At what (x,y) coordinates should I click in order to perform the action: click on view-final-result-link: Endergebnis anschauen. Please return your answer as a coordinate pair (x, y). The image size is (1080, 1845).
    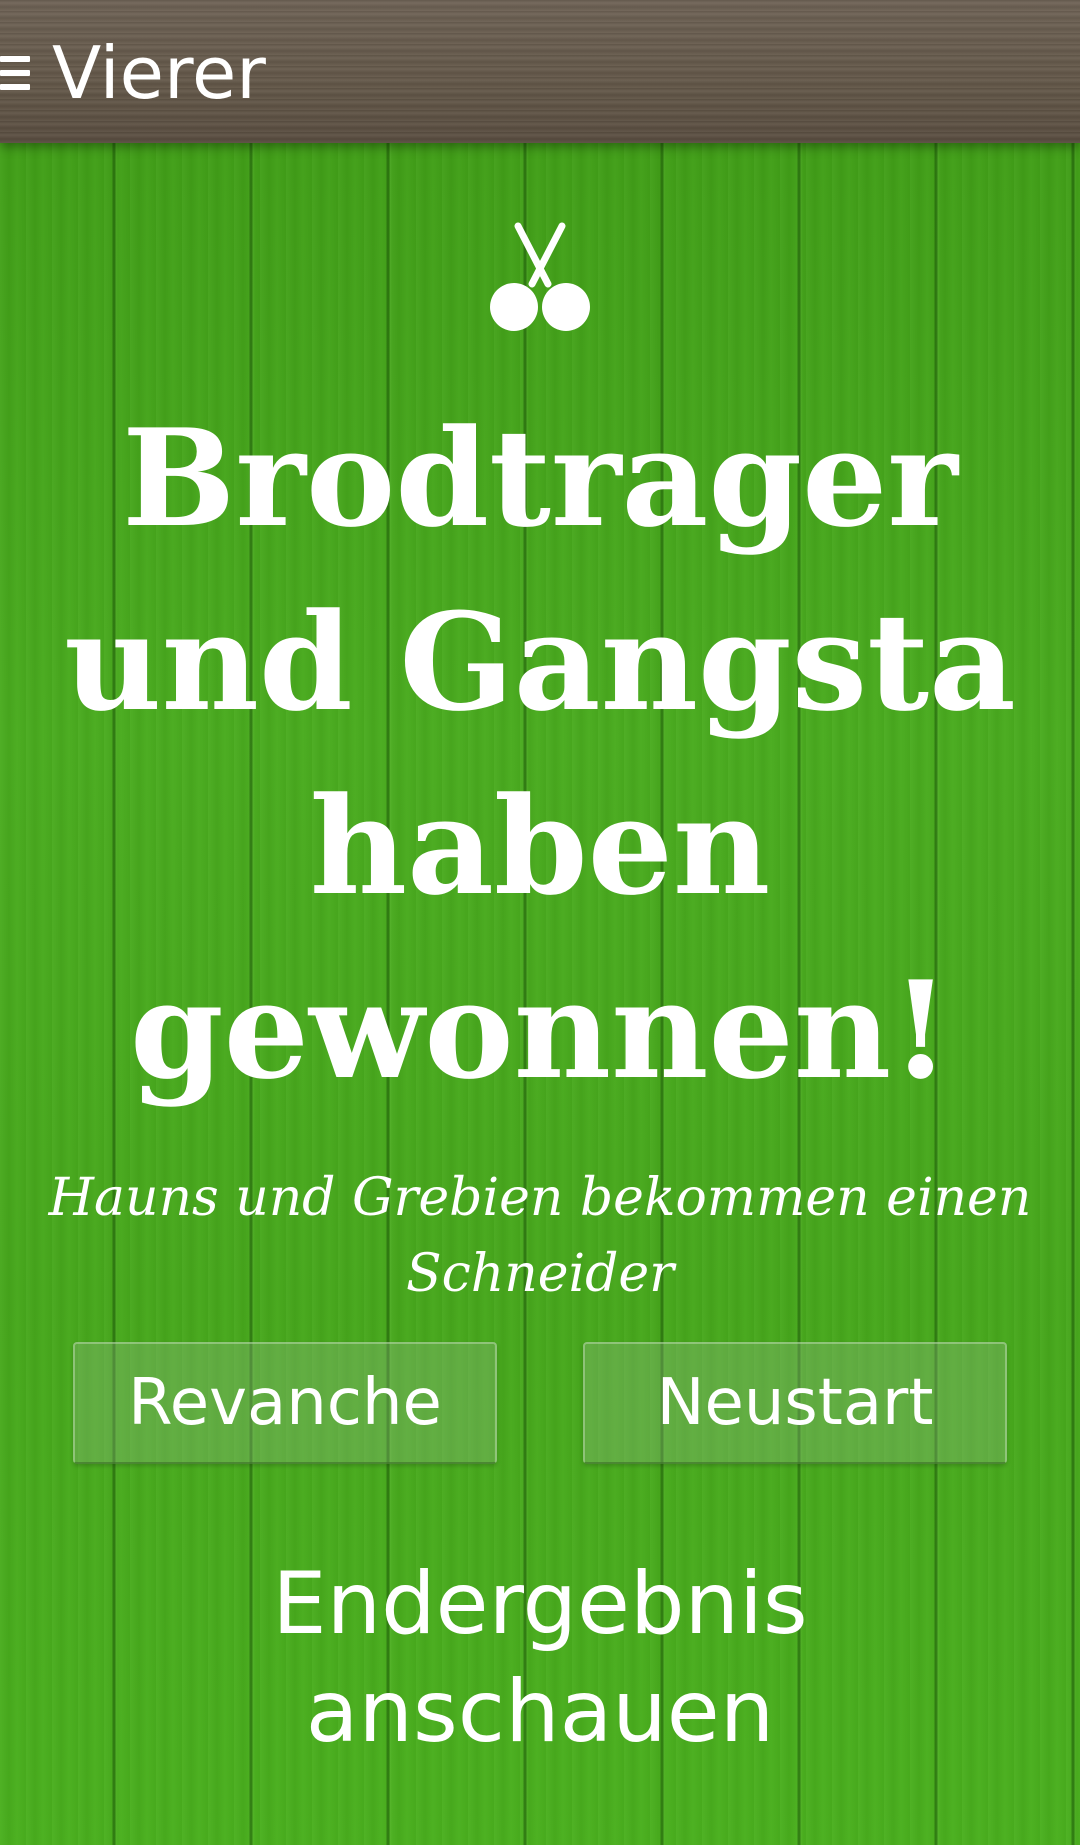
    Looking at the image, I should click on (540, 1658).